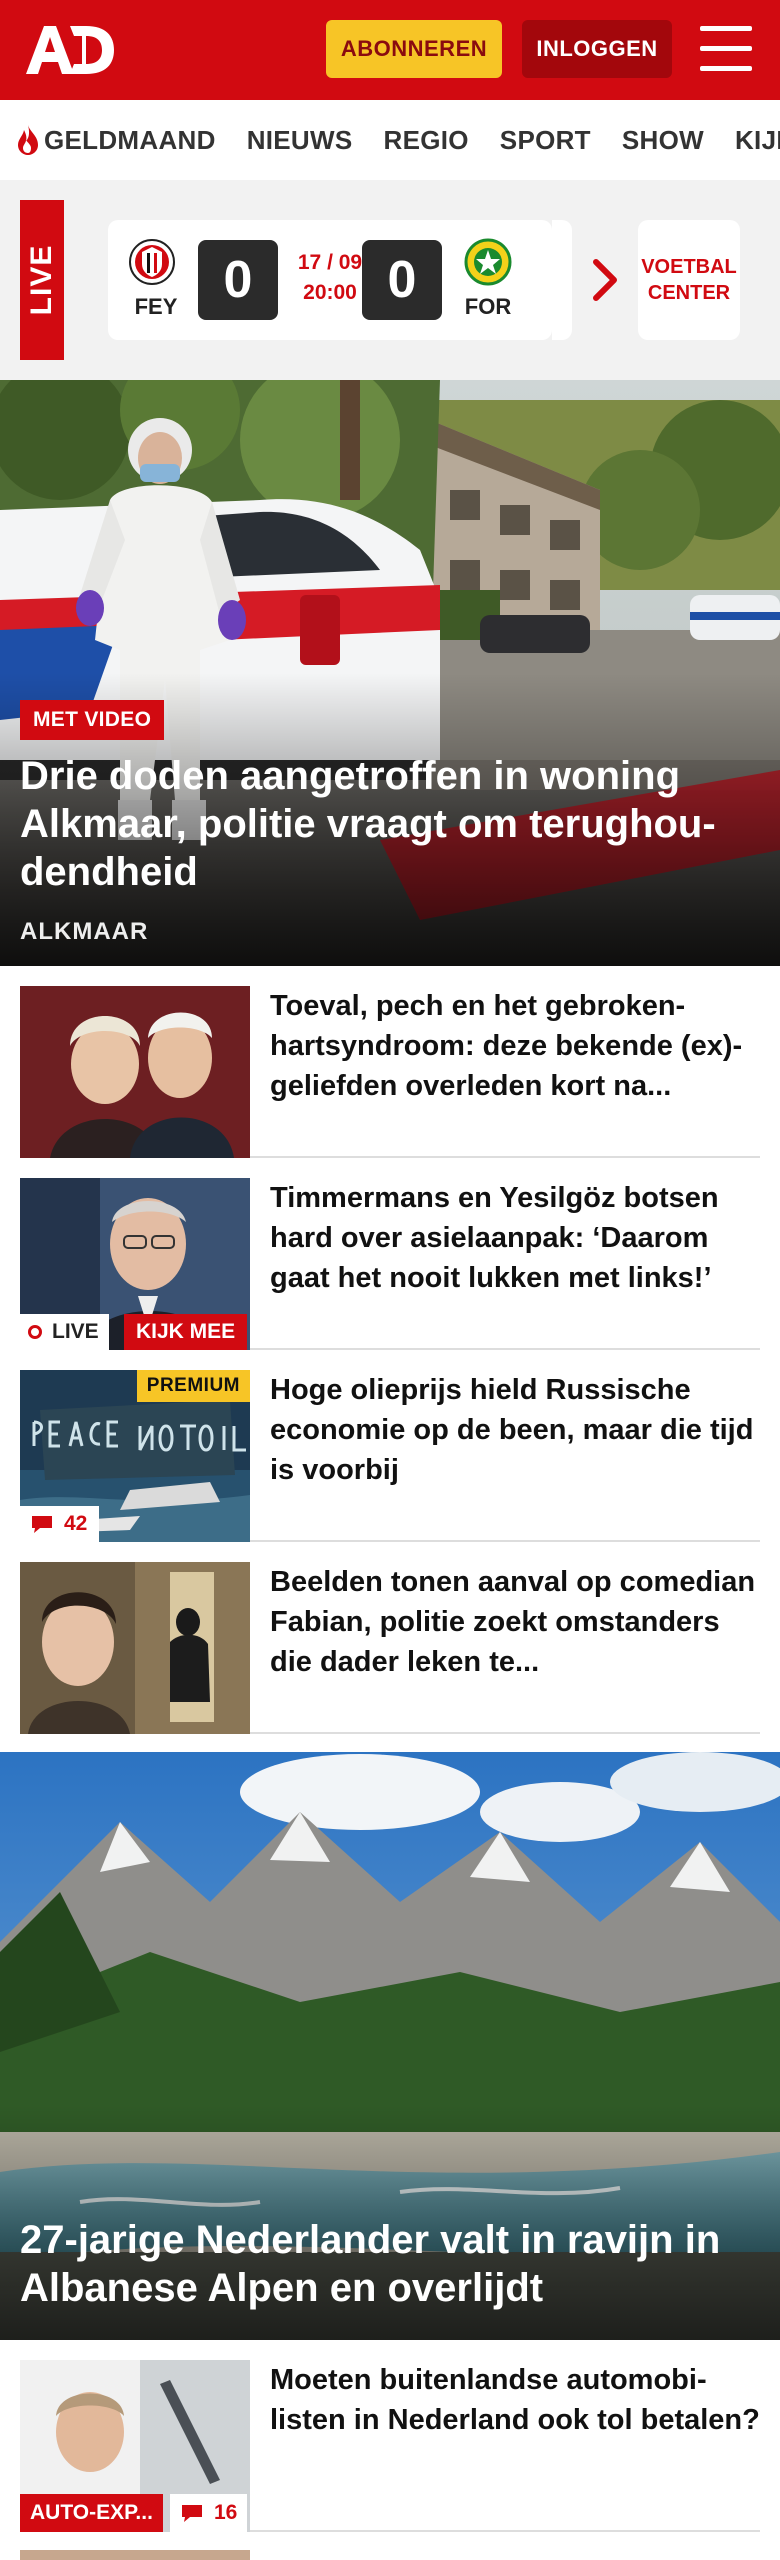 Image resolution: width=780 pixels, height=2560 pixels. I want to click on live-tab: LIVE, so click(42, 280).